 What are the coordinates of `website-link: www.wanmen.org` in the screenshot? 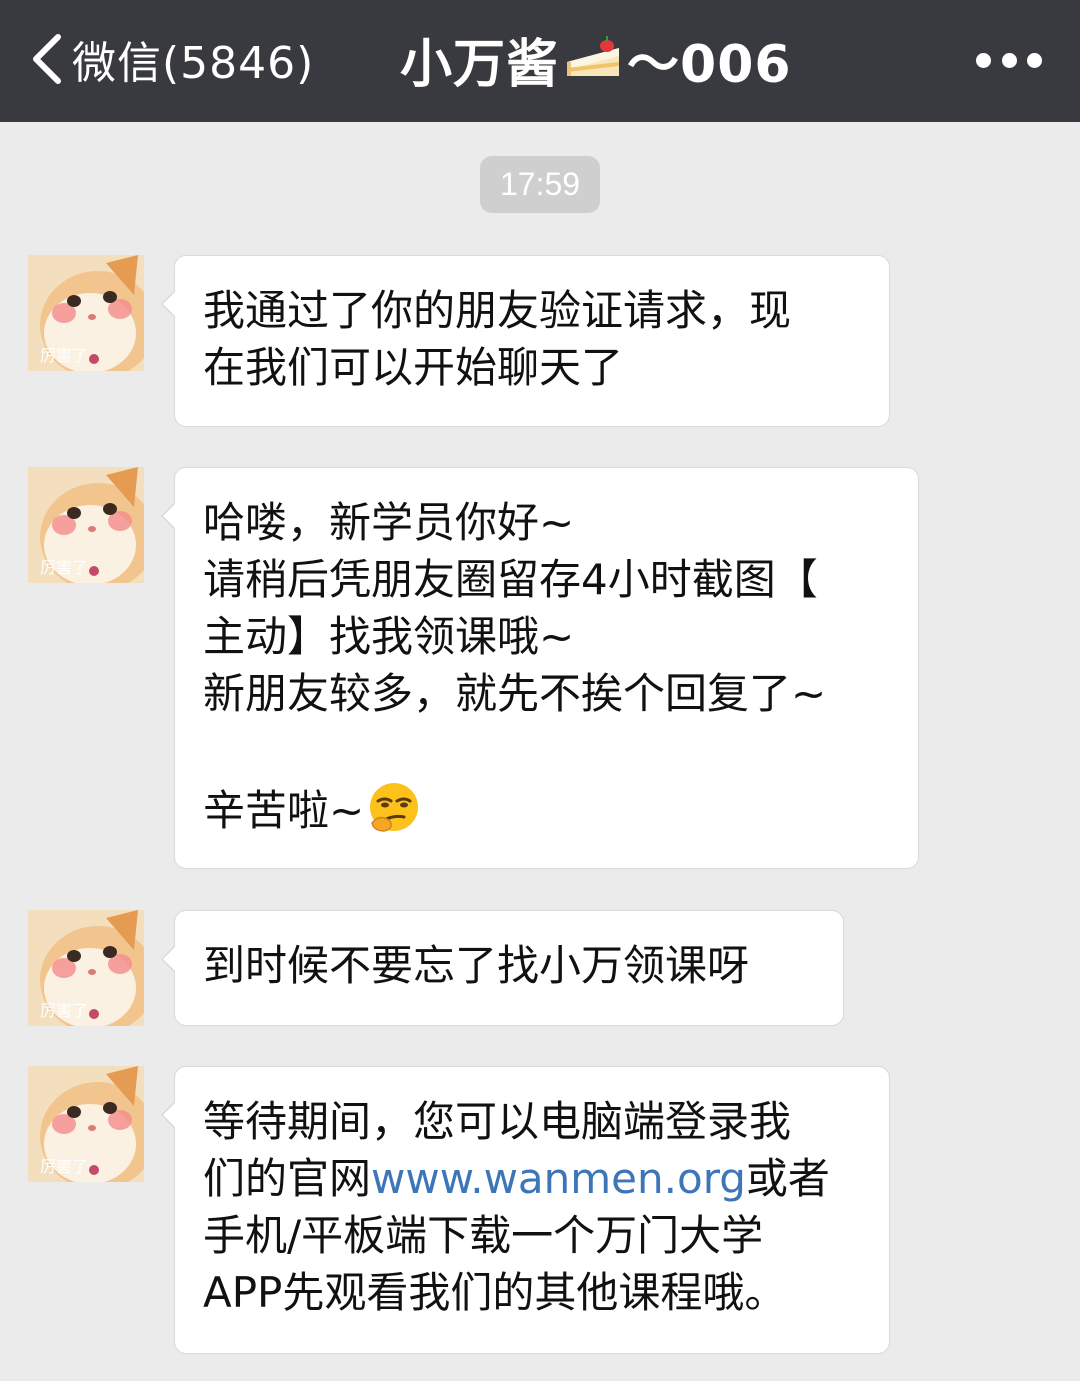 It's located at (558, 1178).